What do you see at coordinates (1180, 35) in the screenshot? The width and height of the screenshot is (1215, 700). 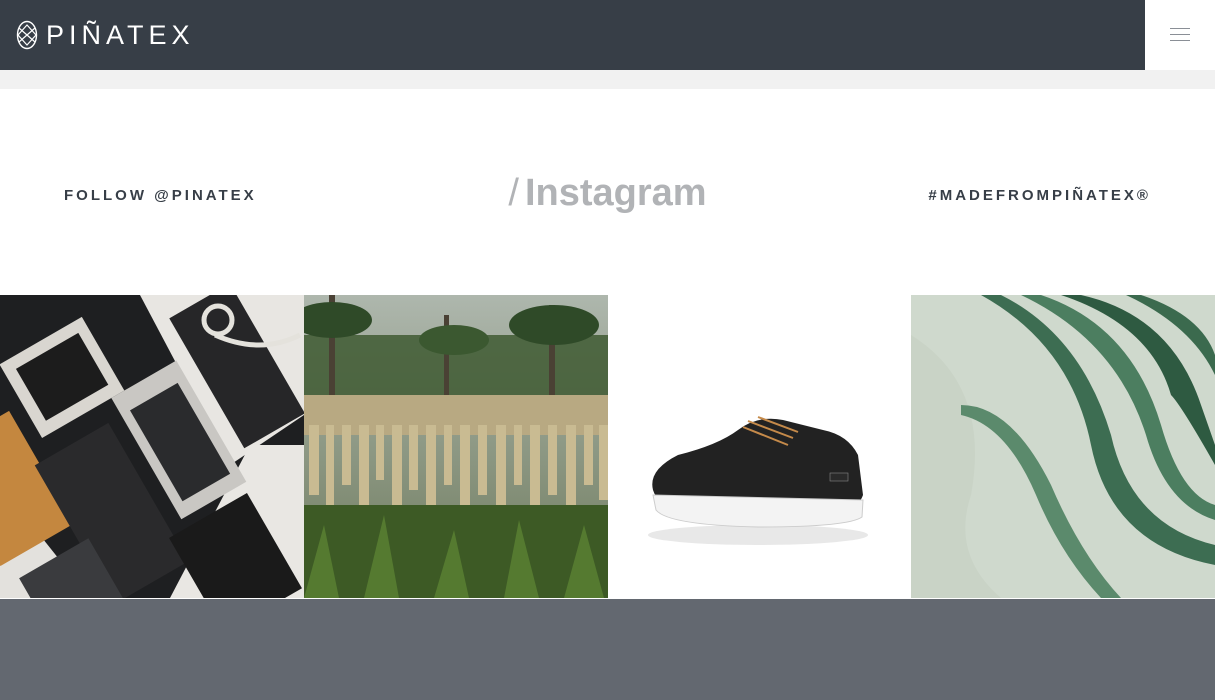 I see `menu-button` at bounding box center [1180, 35].